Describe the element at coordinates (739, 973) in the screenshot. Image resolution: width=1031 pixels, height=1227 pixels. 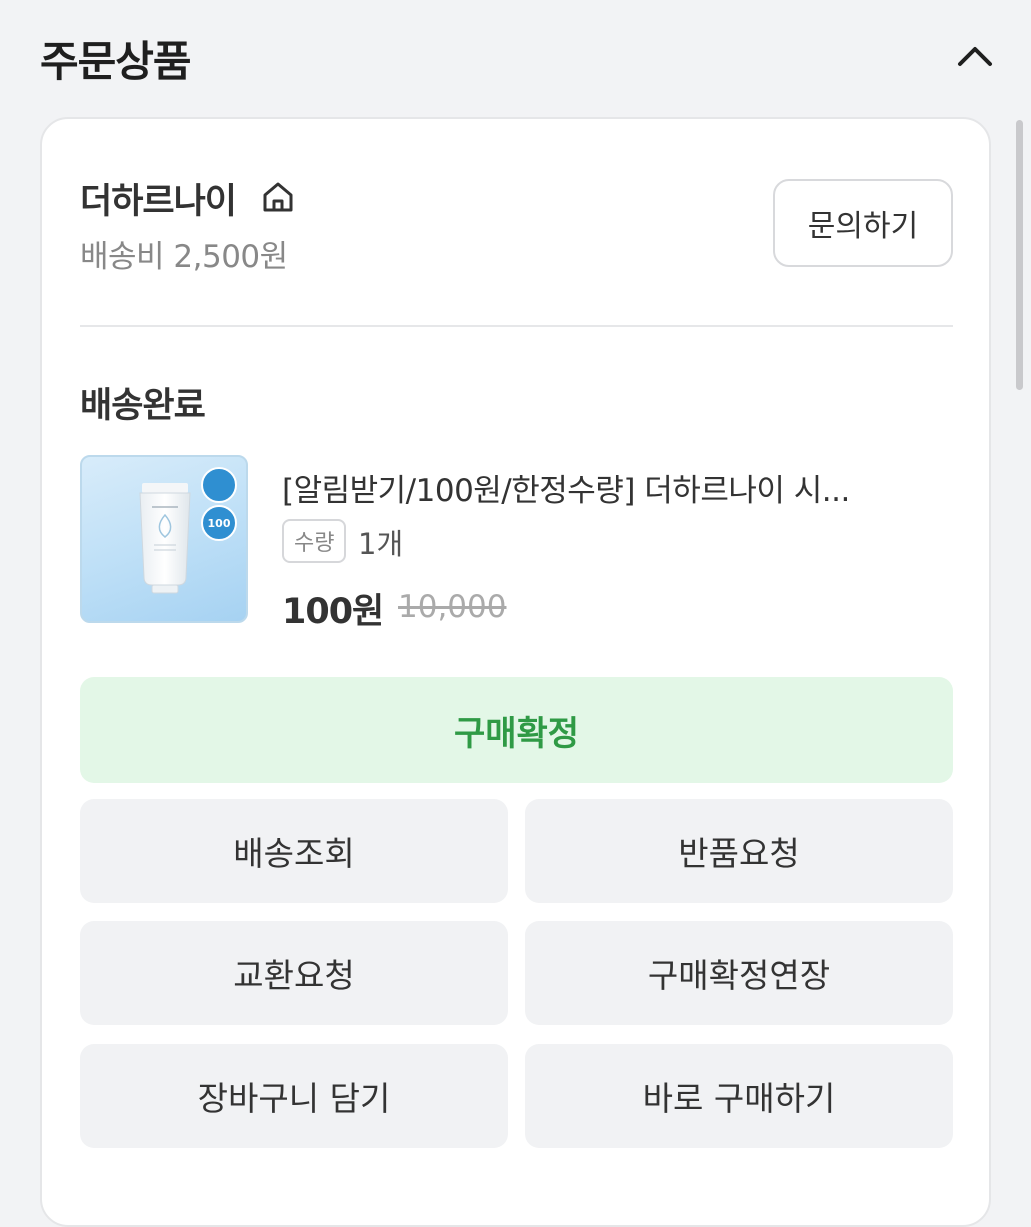
I see `extend-confirm-button: 구매확정연장` at that location.